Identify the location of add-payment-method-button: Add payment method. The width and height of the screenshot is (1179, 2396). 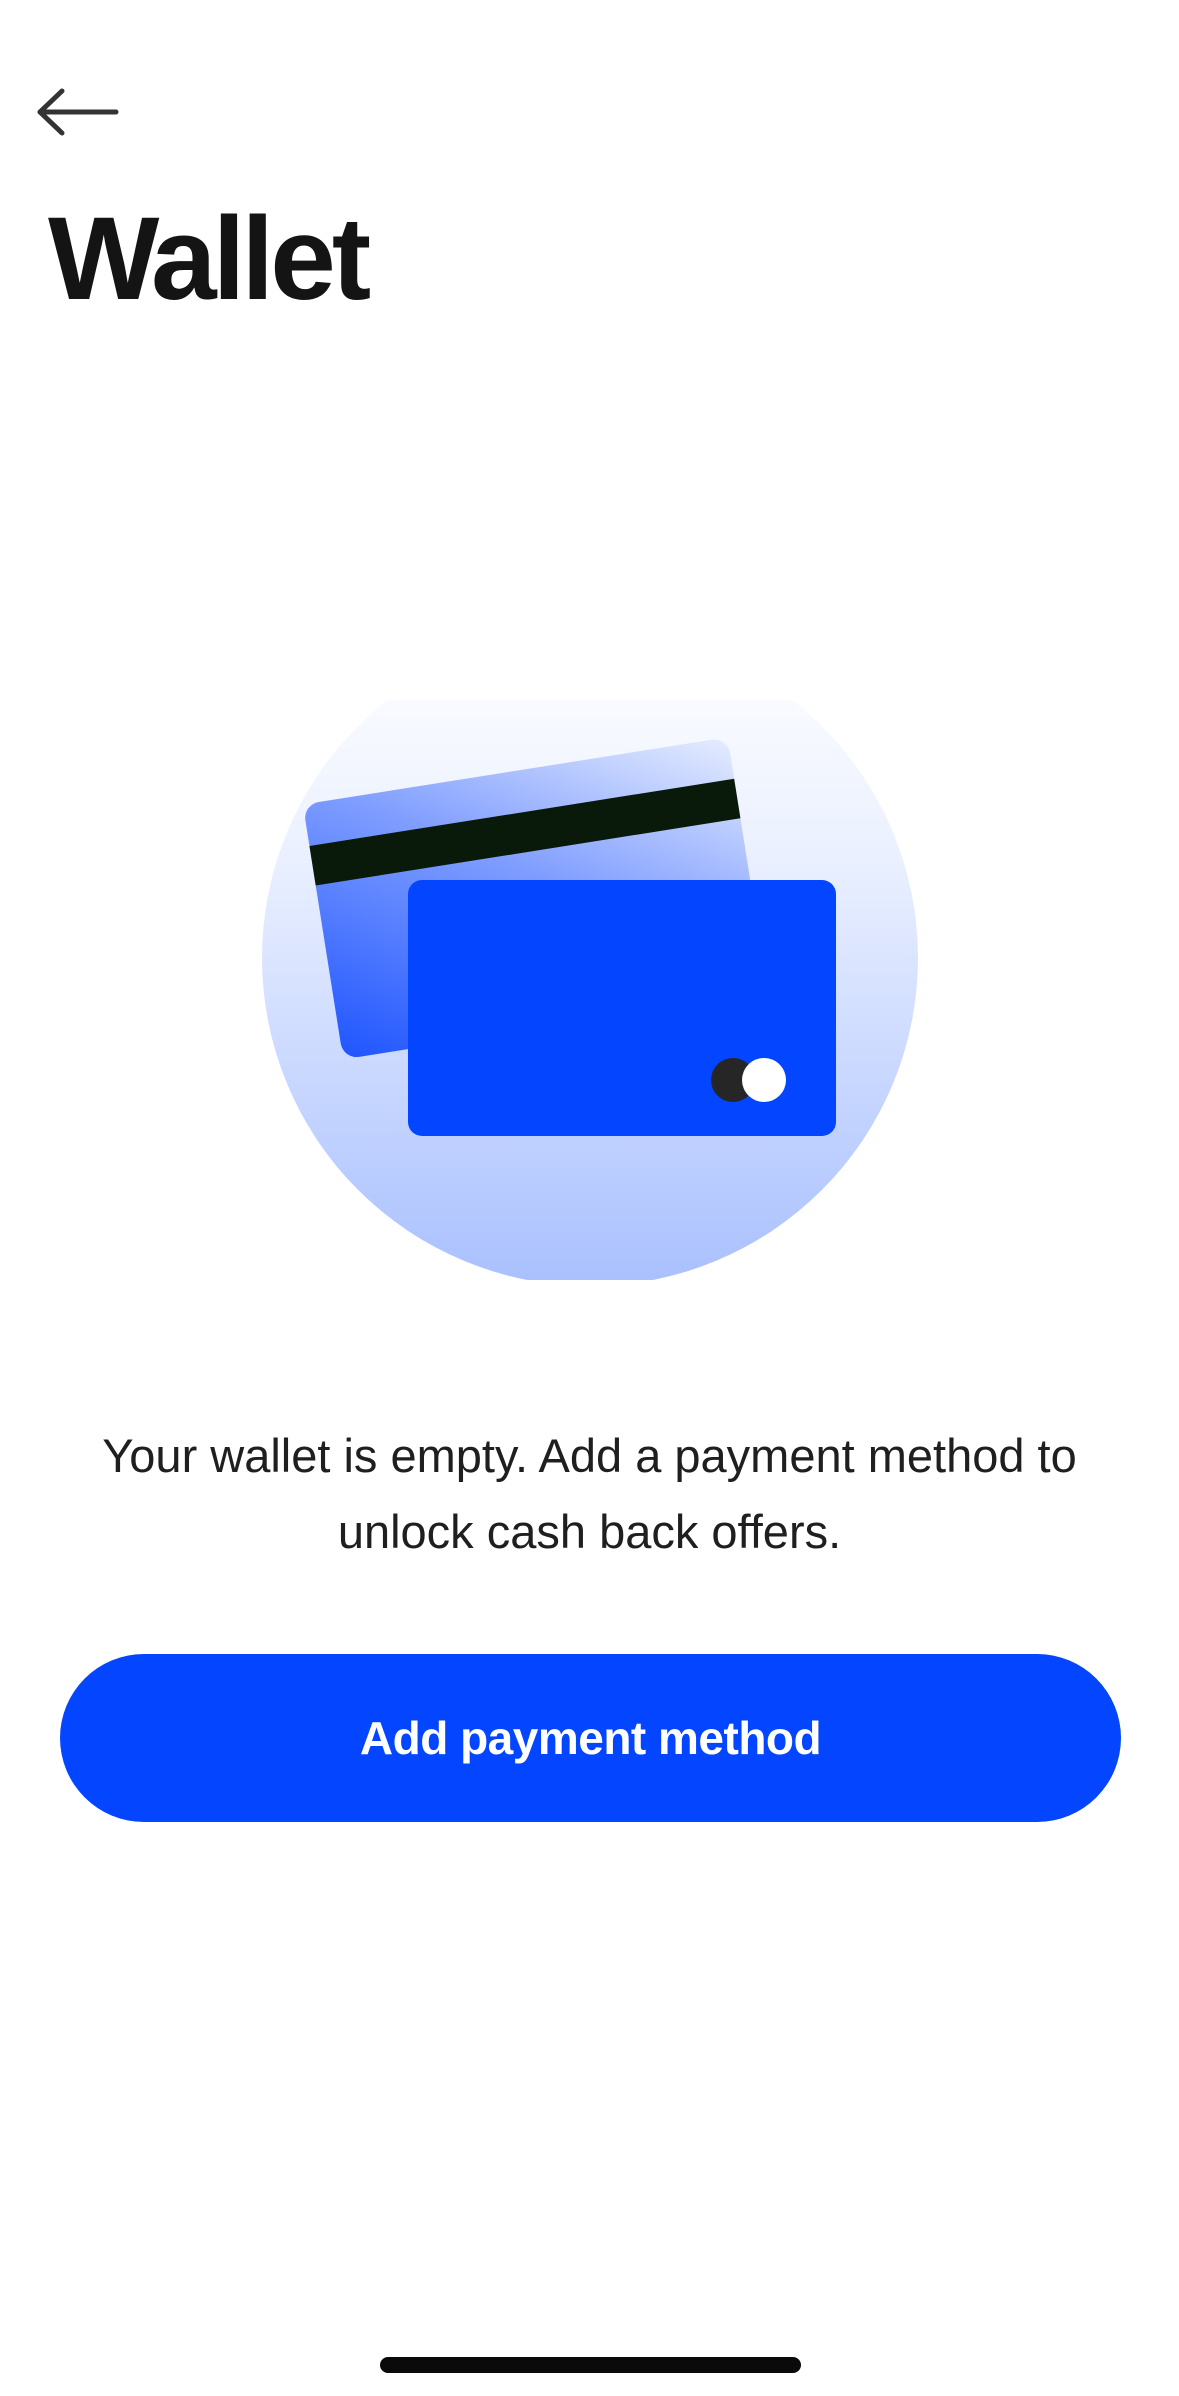
(590, 1738).